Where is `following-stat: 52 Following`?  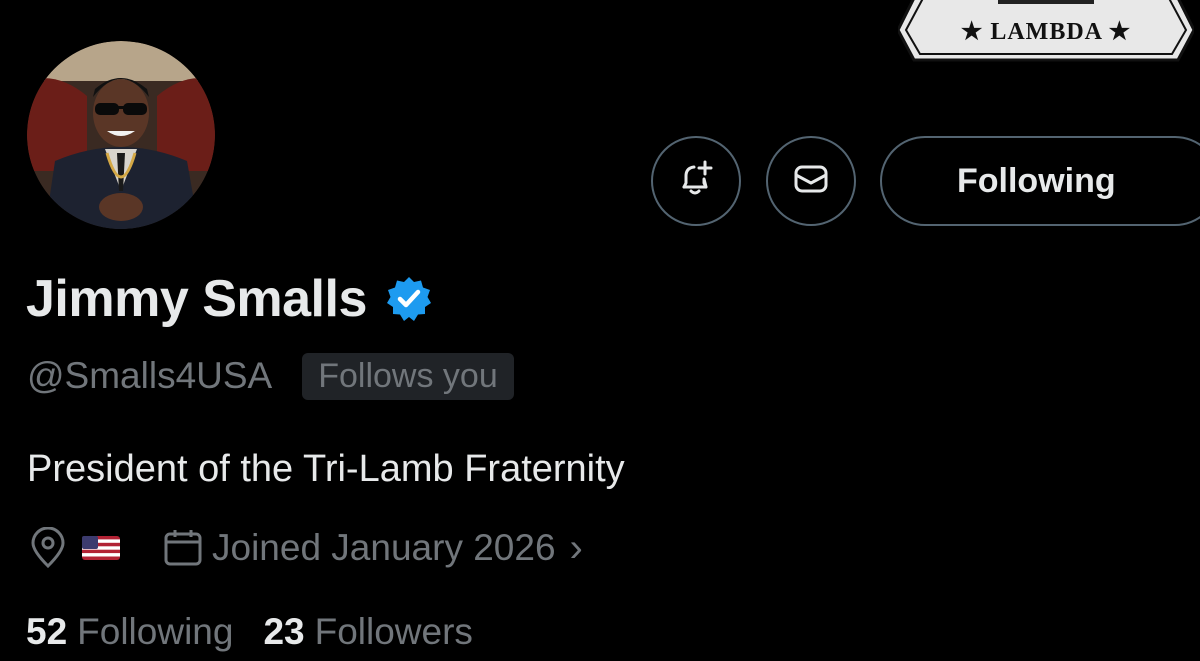
following-stat: 52 Following is located at coordinates (129, 632).